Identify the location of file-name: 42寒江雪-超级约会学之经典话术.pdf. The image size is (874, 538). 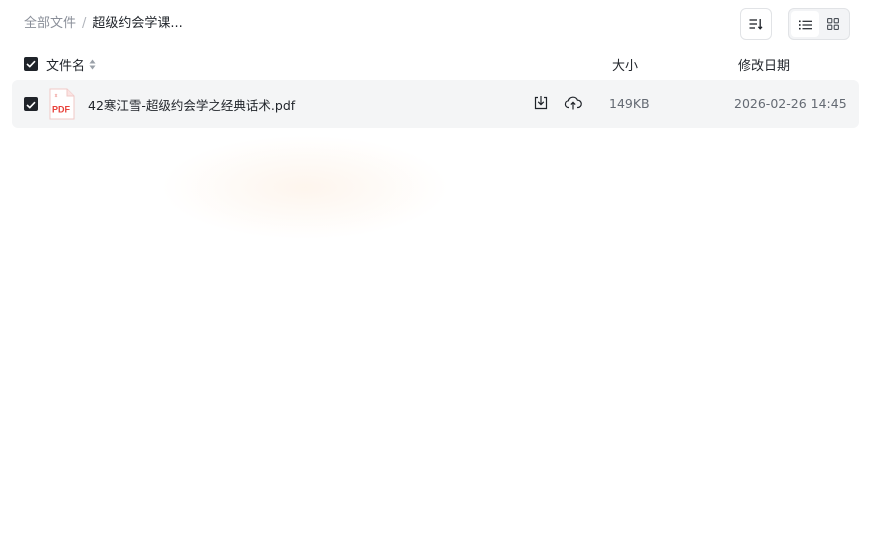
(191, 104).